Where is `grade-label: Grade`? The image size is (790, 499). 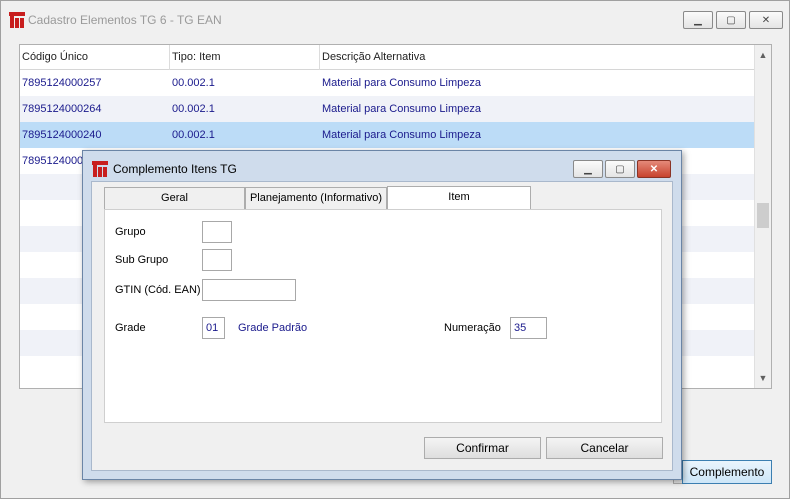 grade-label: Grade is located at coordinates (130, 328).